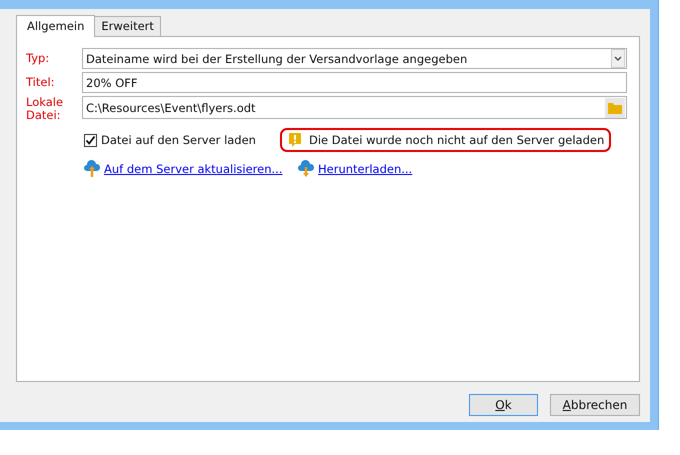 This screenshot has width=680, height=455. Describe the element at coordinates (38, 58) in the screenshot. I see `field-label: Typ:` at that location.